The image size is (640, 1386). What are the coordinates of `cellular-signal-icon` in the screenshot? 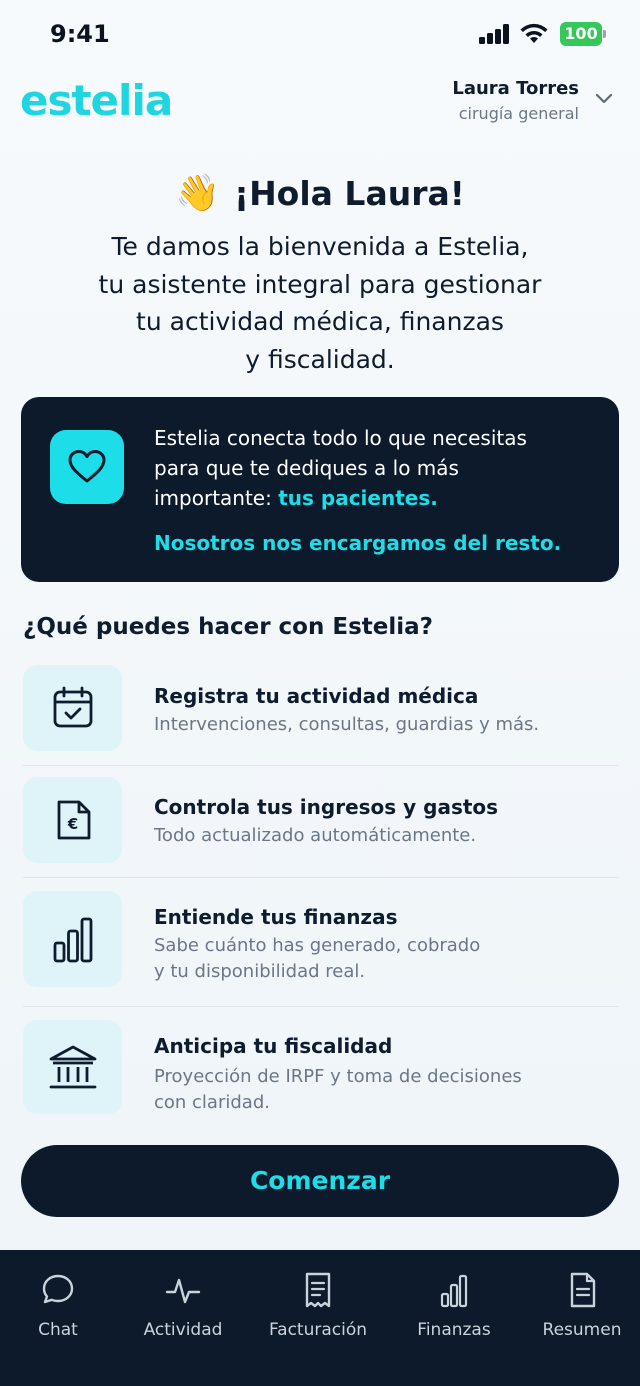 It's located at (495, 34).